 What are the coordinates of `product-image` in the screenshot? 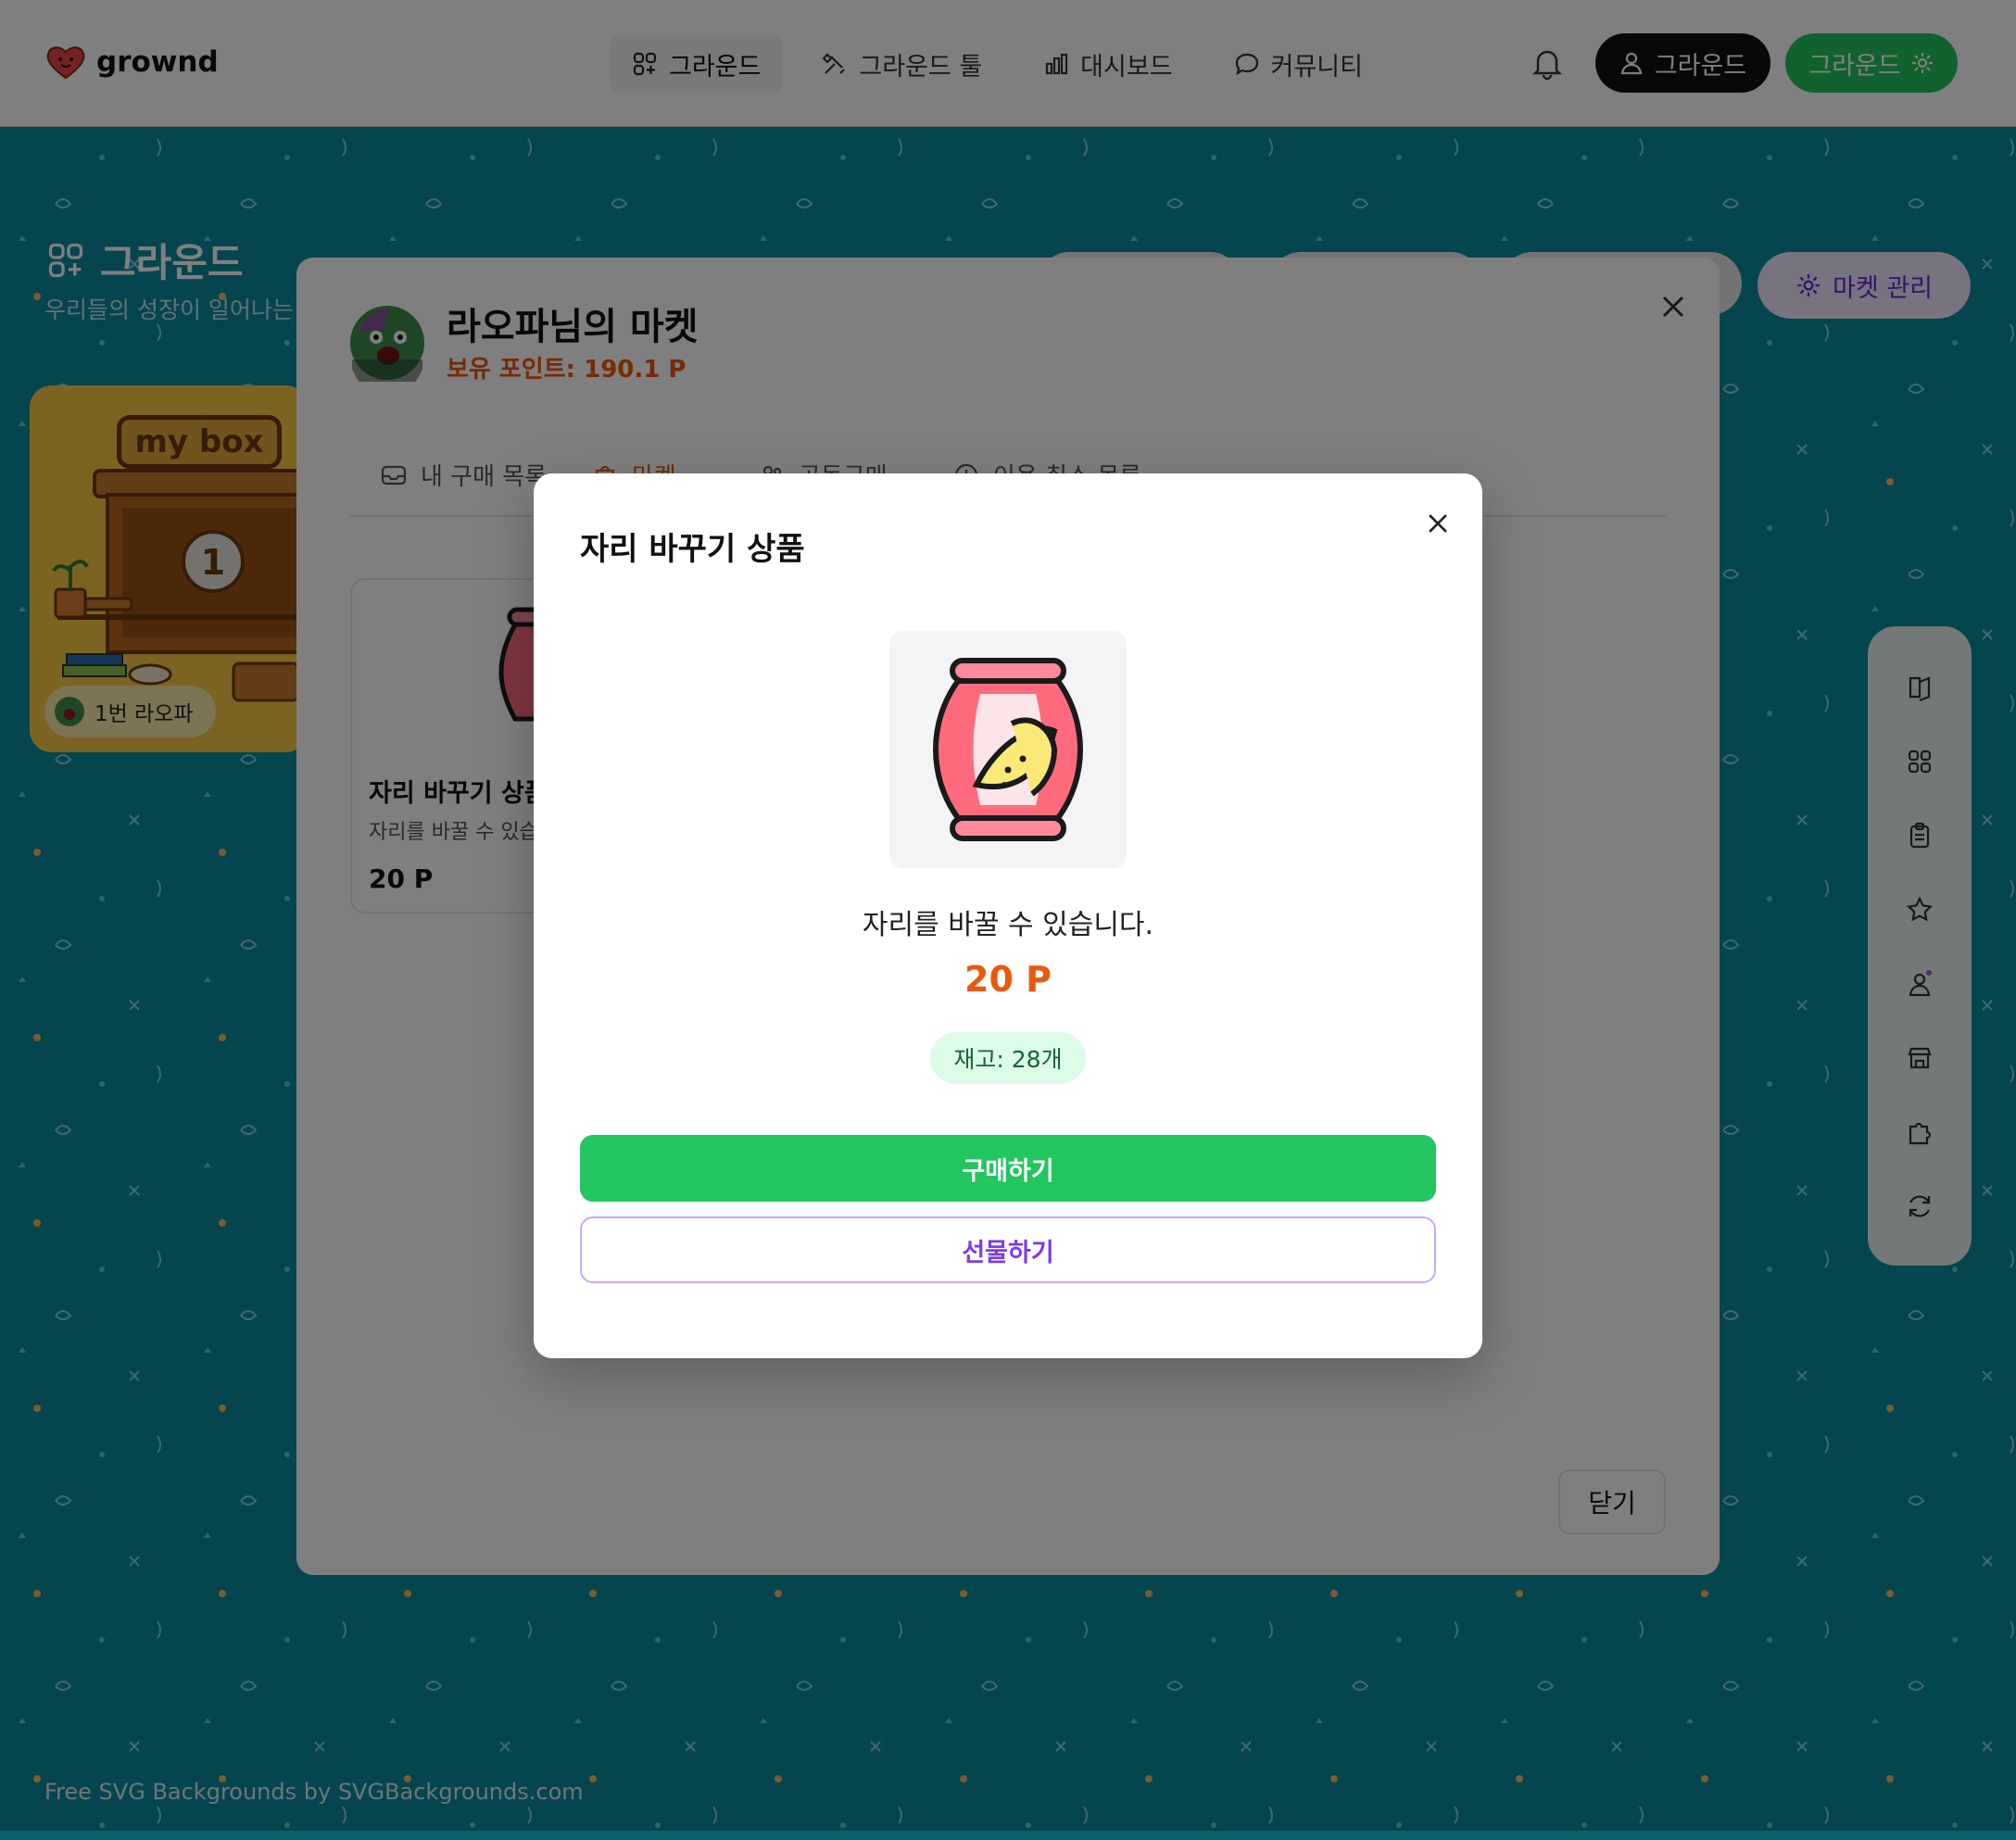 It's located at (1008, 749).